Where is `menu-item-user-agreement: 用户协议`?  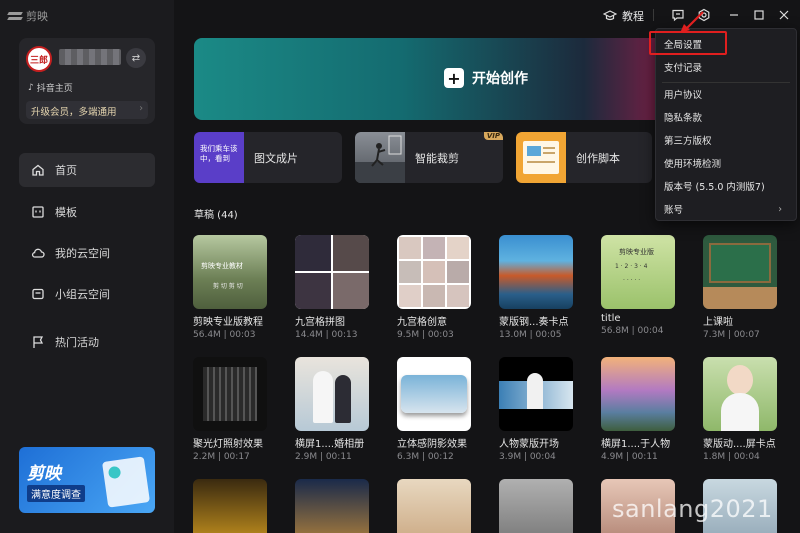 menu-item-user-agreement: 用户协议 is located at coordinates (726, 94).